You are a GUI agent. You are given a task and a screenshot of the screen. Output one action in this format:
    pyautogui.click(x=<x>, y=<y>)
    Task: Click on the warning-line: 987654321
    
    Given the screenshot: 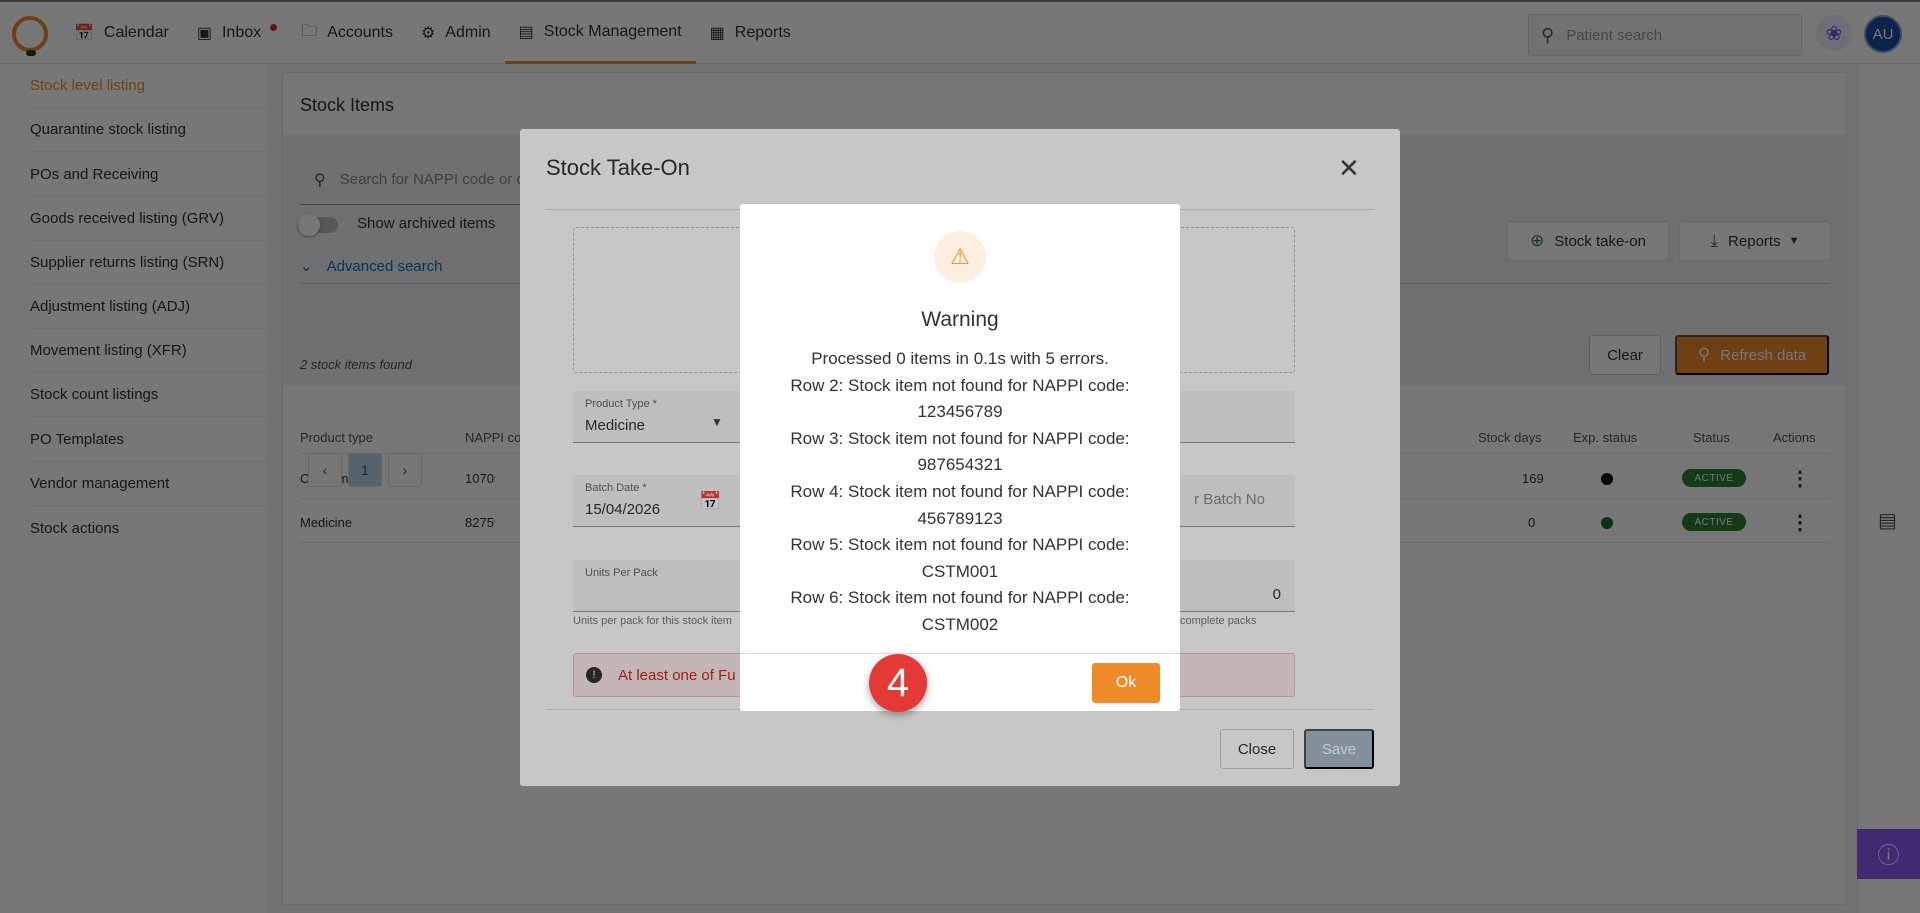 What is the action you would take?
    pyautogui.click(x=960, y=465)
    